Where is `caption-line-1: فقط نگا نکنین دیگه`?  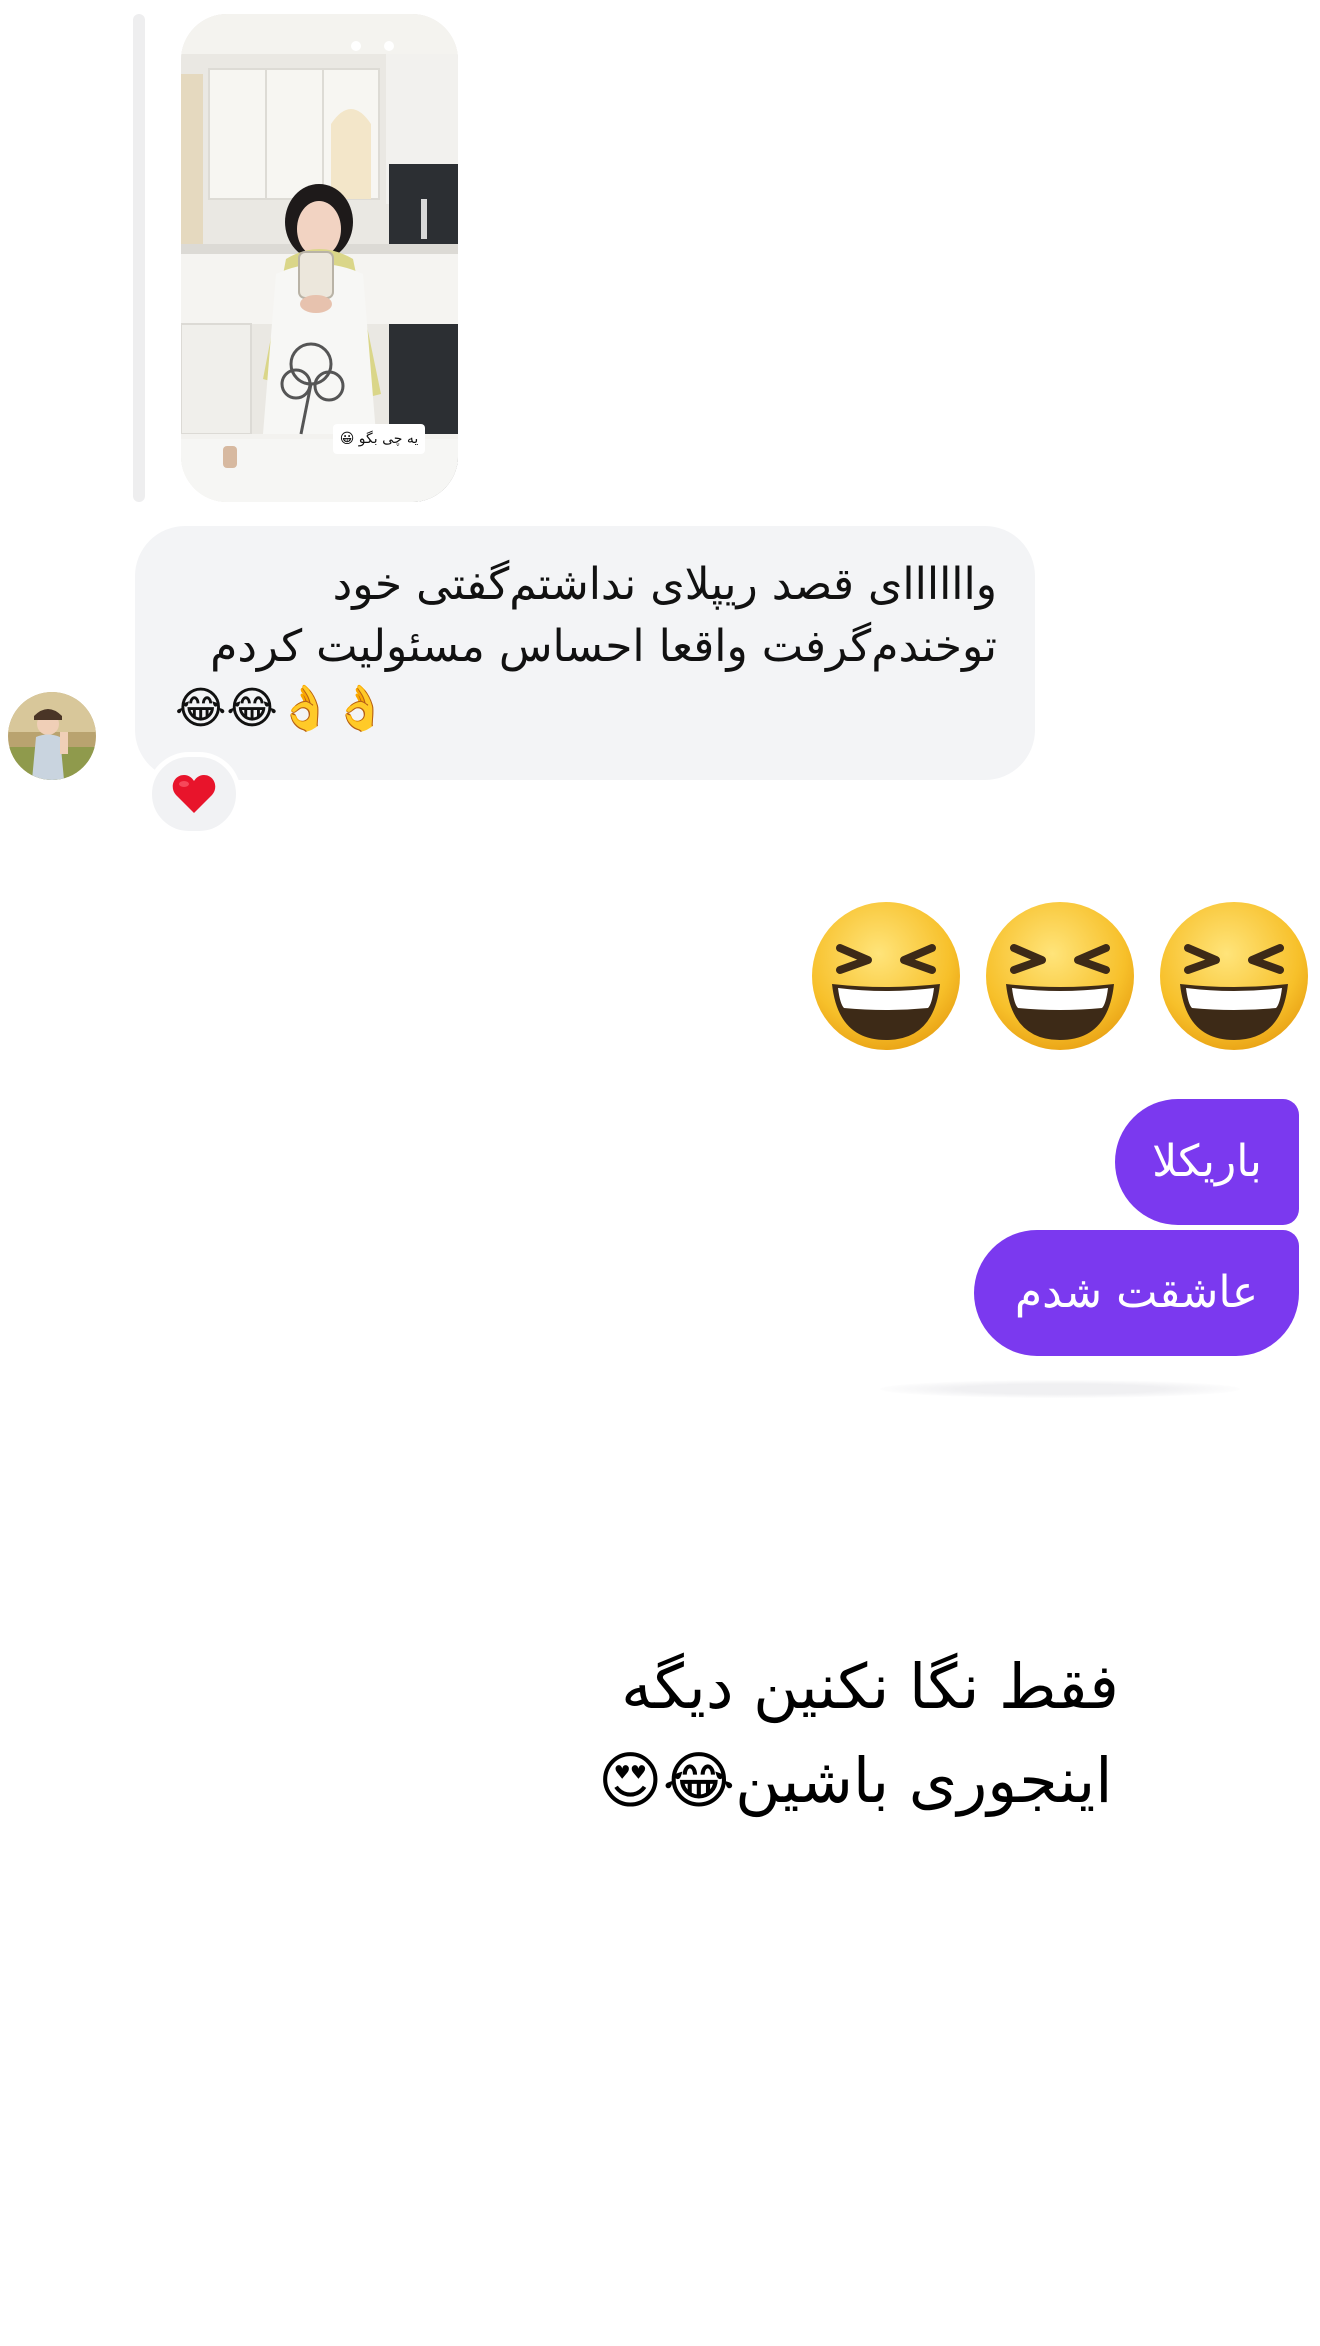 caption-line-1: فقط نگا نکنین دیگه is located at coordinates (870, 1686).